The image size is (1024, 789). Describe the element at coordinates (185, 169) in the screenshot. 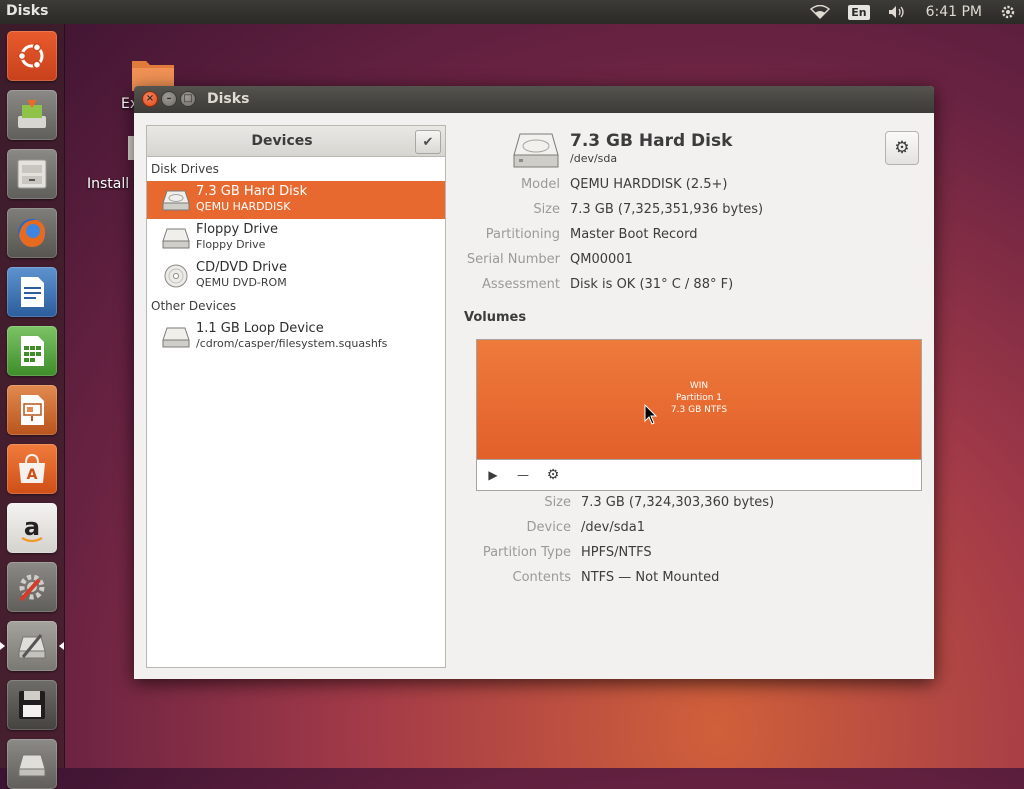

I see `section-disk-drives: Disk Drives` at that location.